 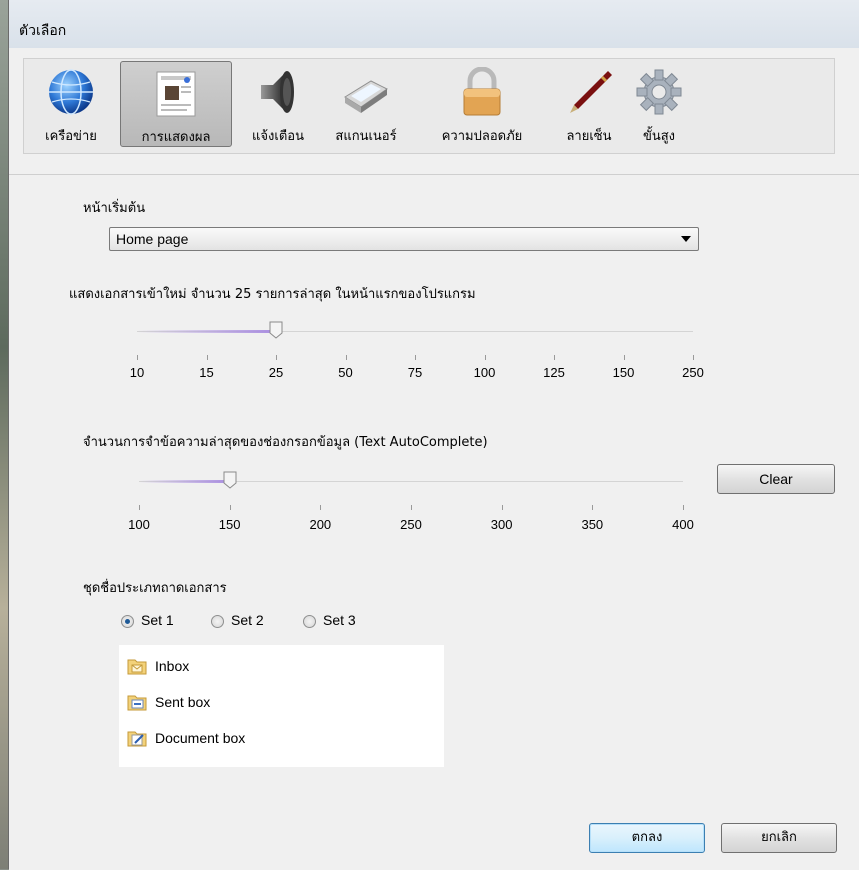 I want to click on slider-tick-label: 15, so click(x=206, y=372).